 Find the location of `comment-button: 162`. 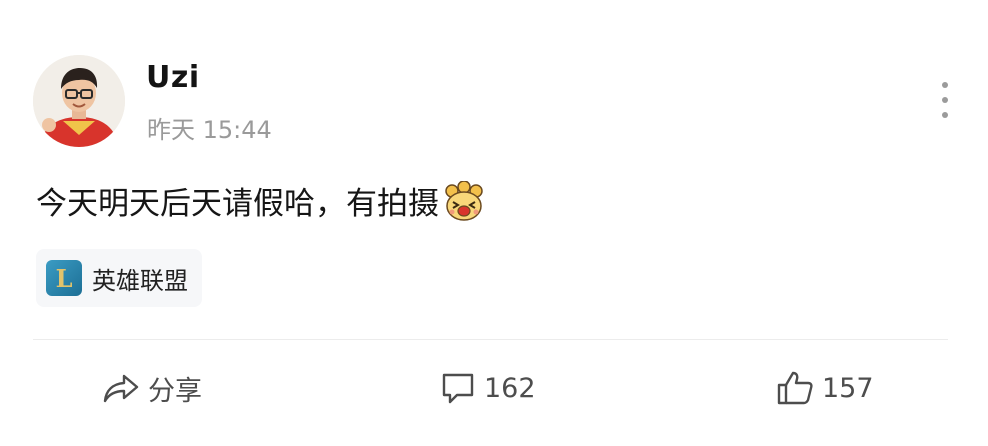

comment-button: 162 is located at coordinates (488, 388).